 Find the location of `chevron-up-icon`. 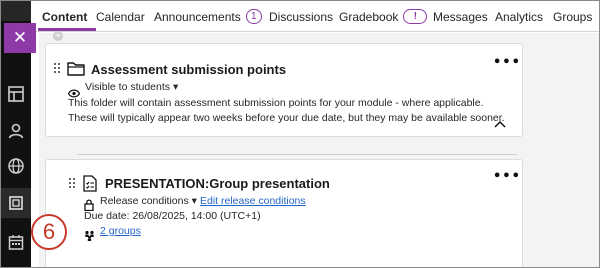

chevron-up-icon is located at coordinates (500, 122).